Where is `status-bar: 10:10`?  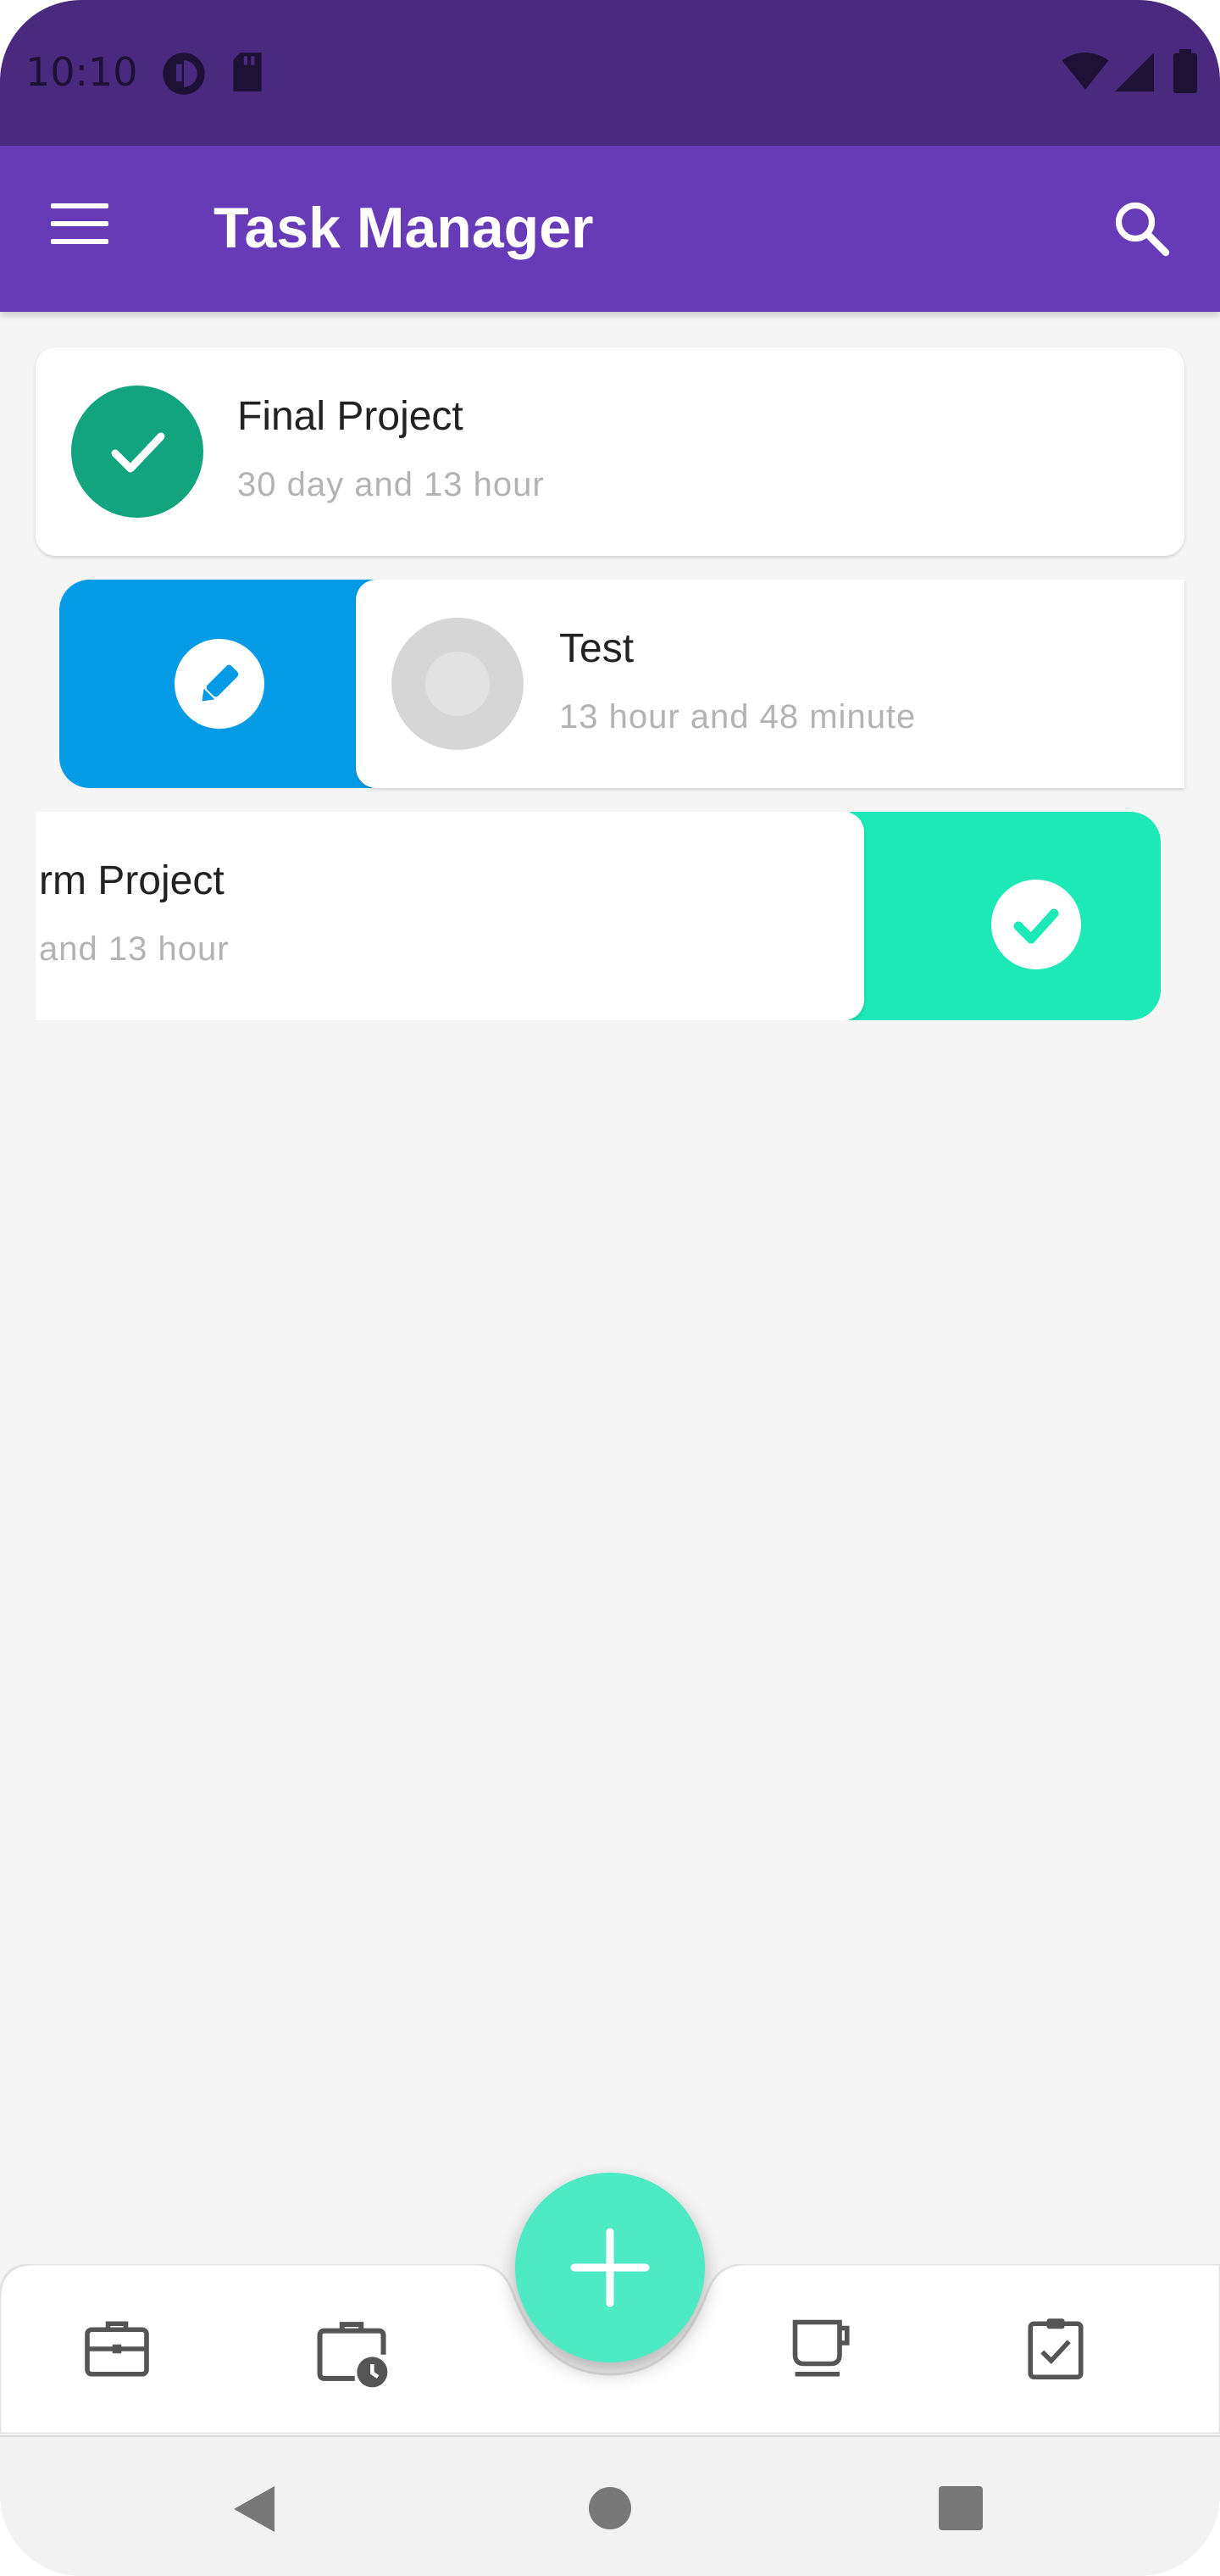 status-bar: 10:10 is located at coordinates (610, 73).